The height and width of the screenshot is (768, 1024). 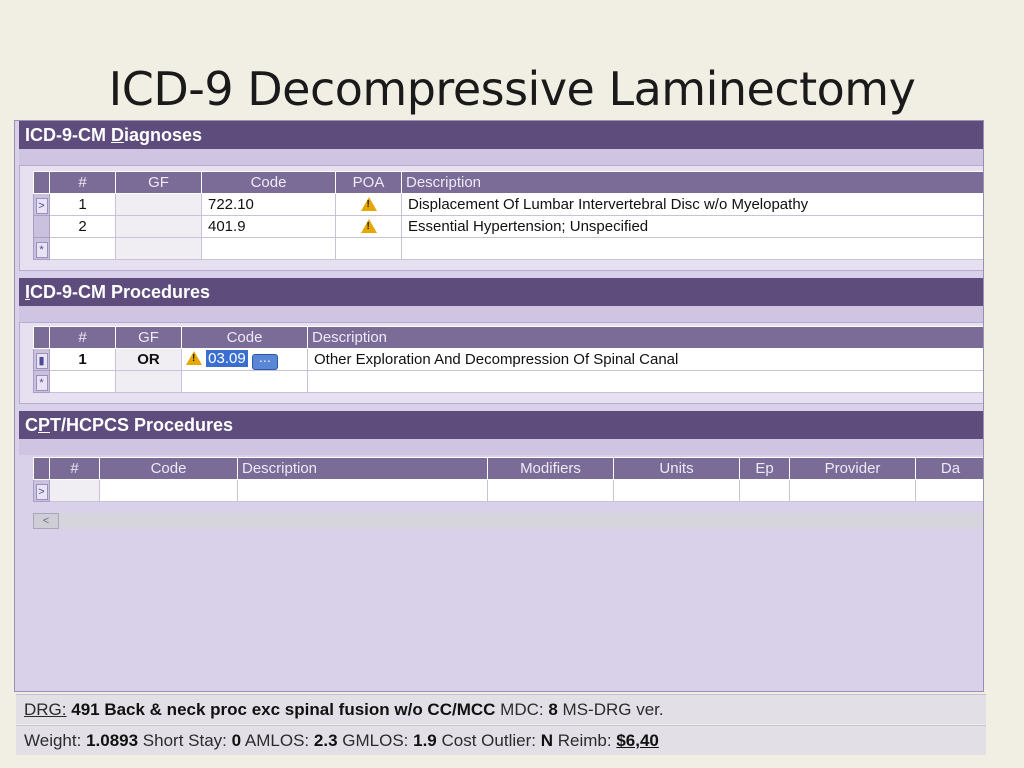 I want to click on edit-row-icon: ▮, so click(x=41, y=360).